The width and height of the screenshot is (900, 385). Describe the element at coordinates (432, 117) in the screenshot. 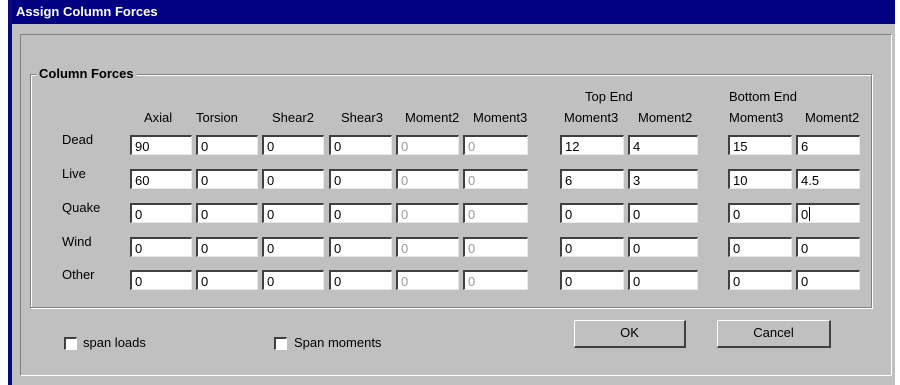

I see `col-header-moment2: Moment2` at that location.